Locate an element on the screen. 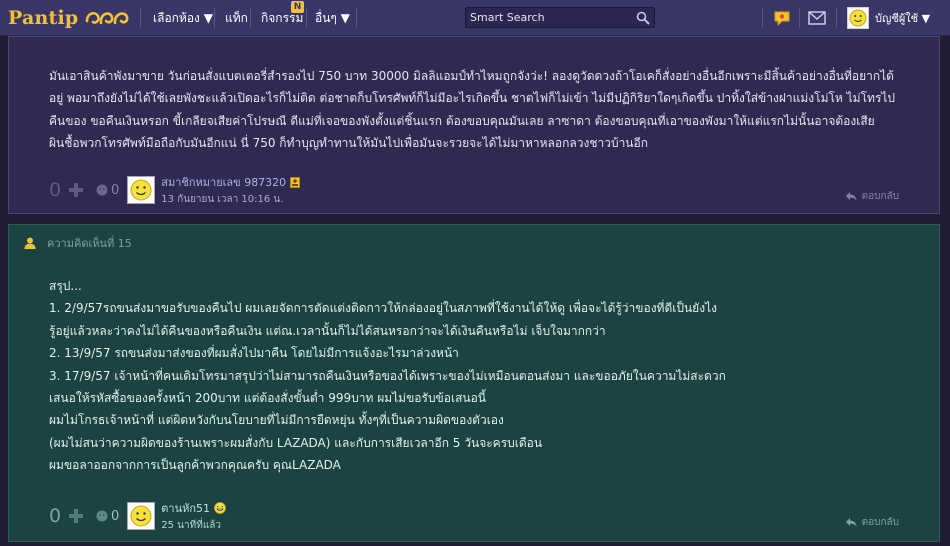 The height and width of the screenshot is (546, 950). comment-timestamp: 25 นาทีที่แล้ว is located at coordinates (191, 525).